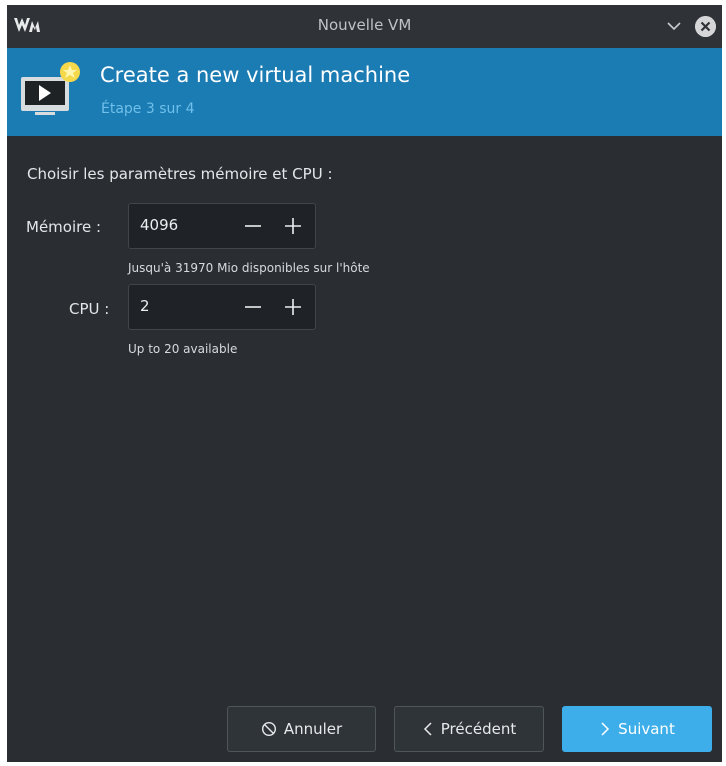 The height and width of the screenshot is (766, 726). Describe the element at coordinates (255, 75) in the screenshot. I see `page-title: Create a new virtual machine` at that location.